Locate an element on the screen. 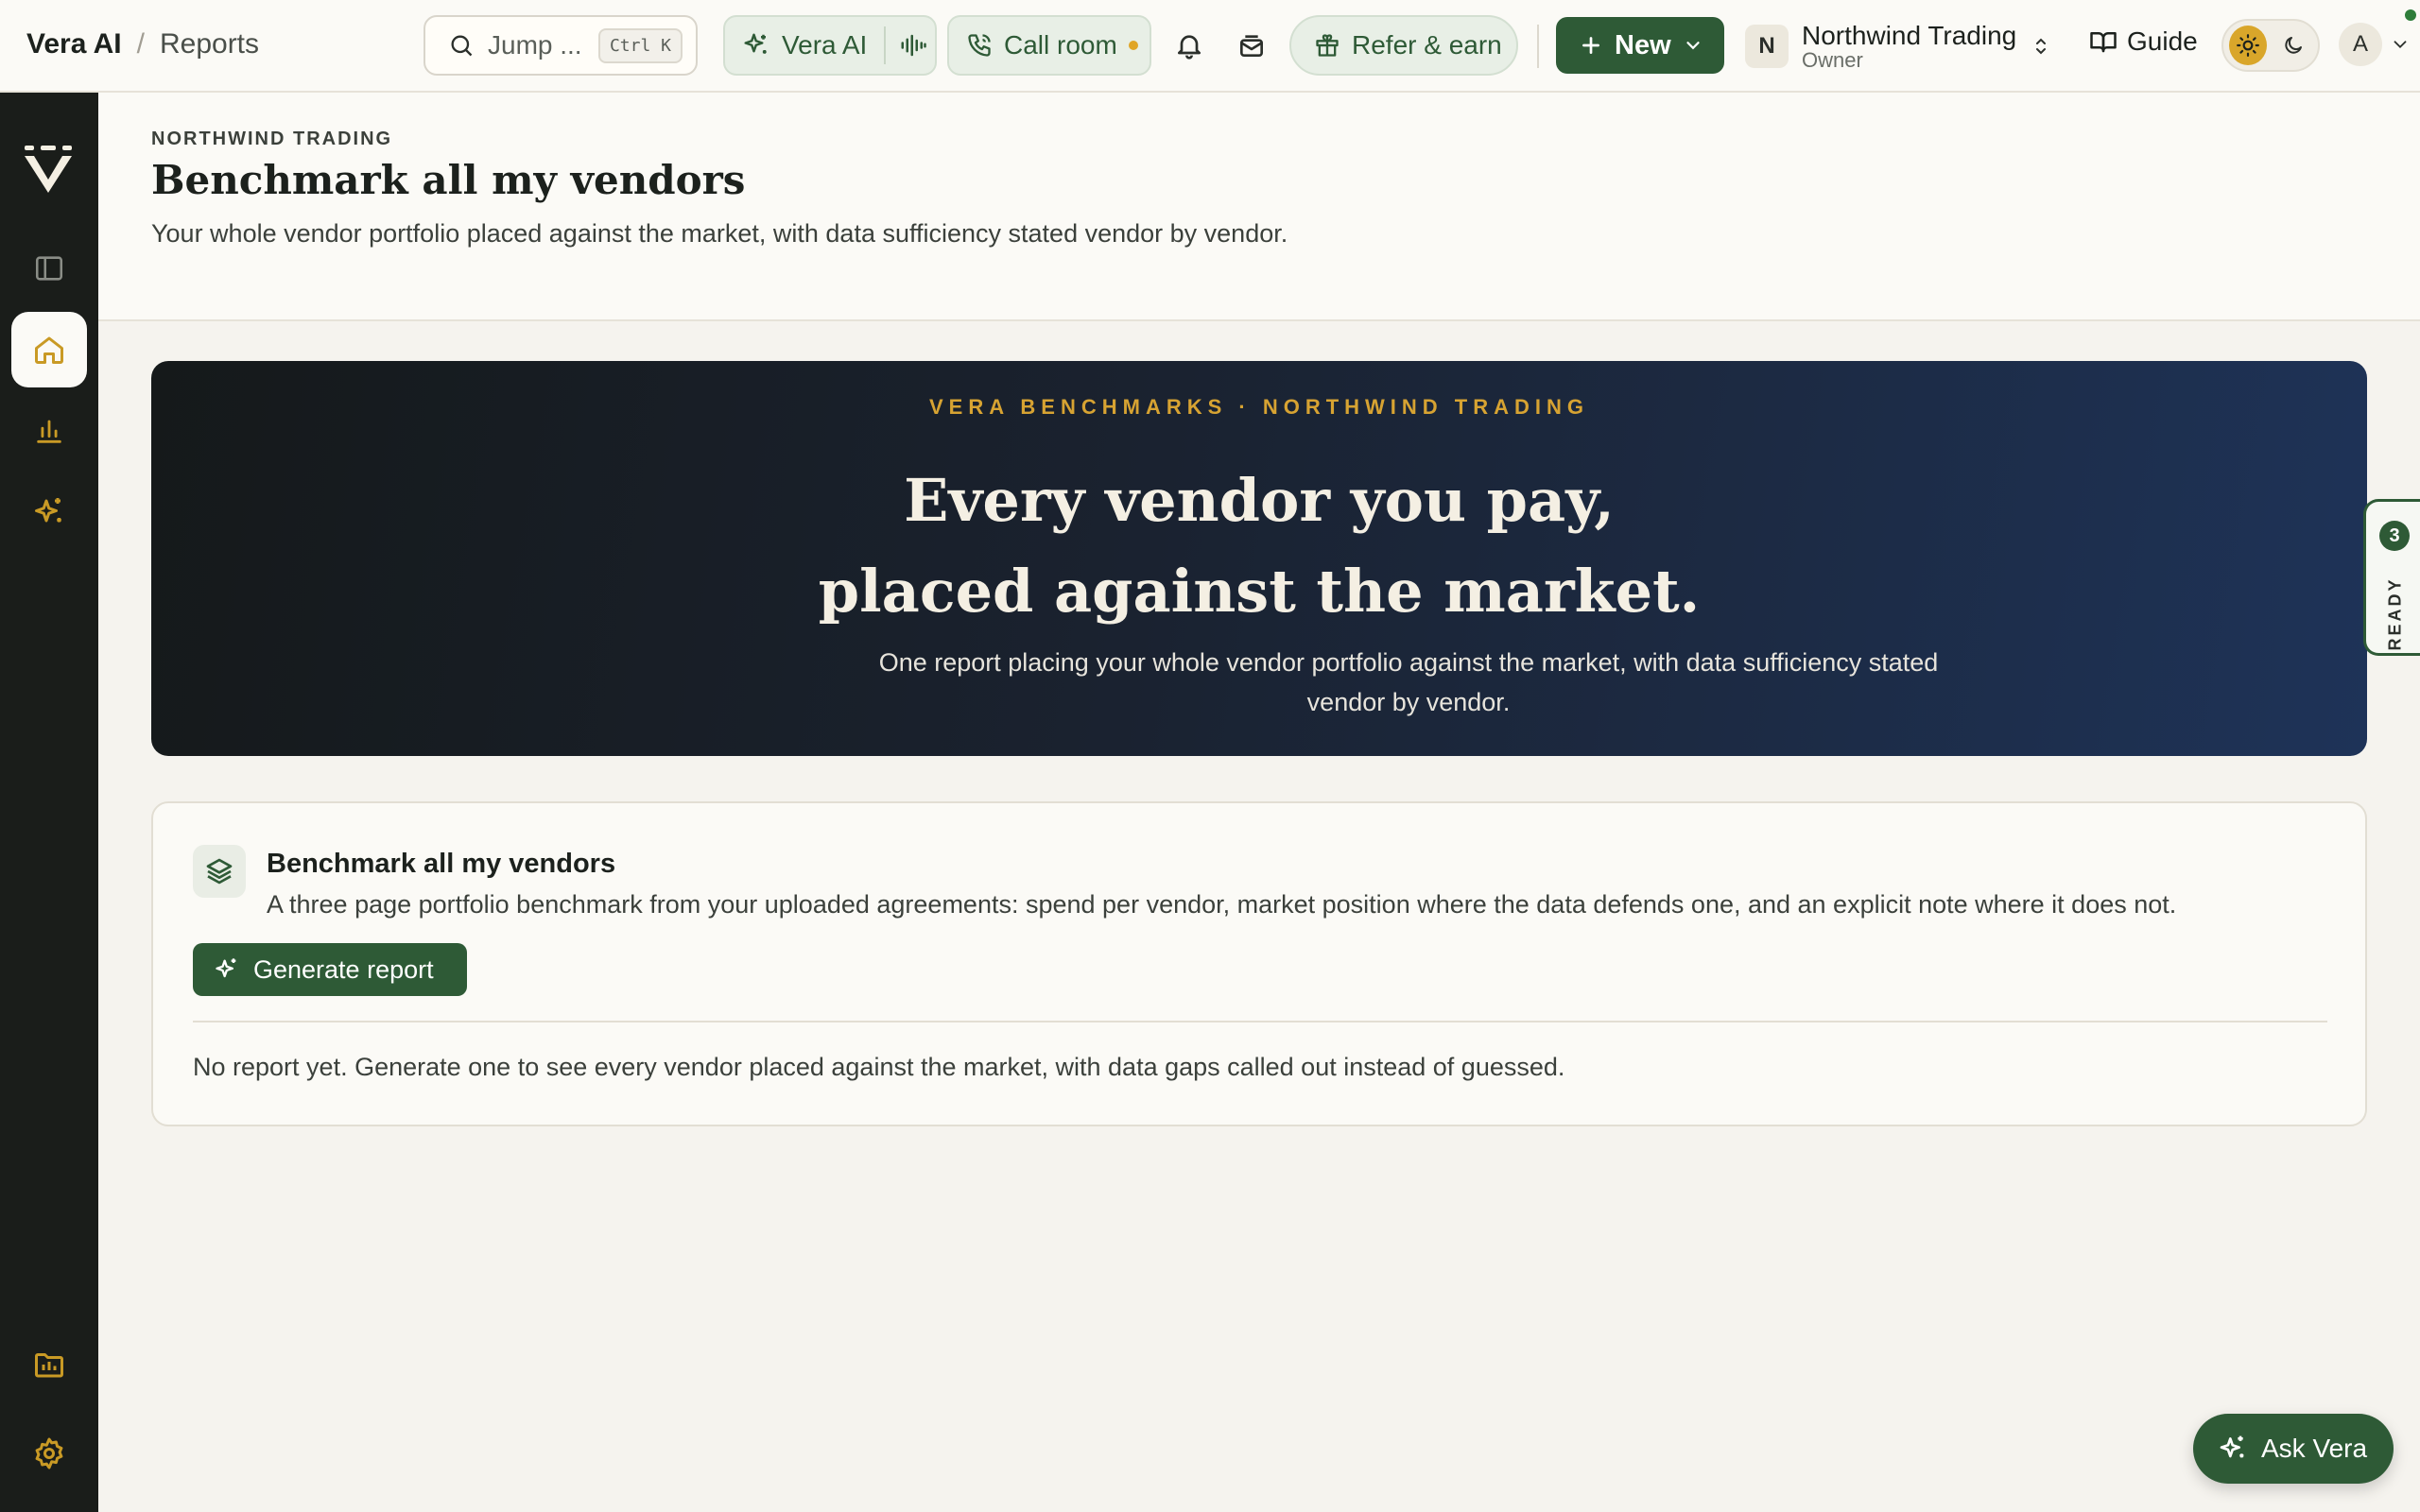 This screenshot has height=1512, width=2420. gift-icon is located at coordinates (1327, 45).